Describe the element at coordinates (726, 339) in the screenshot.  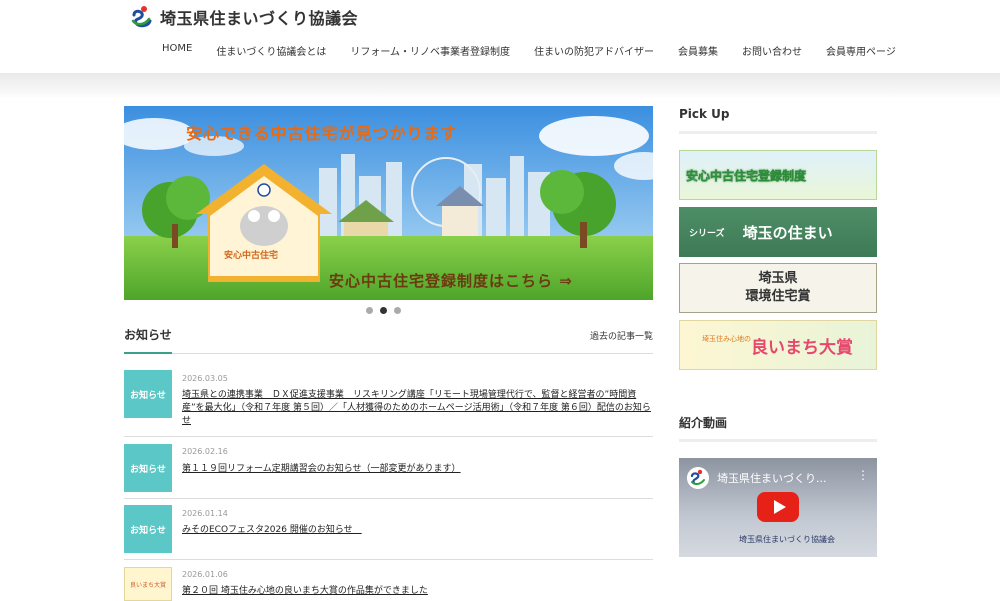
I see `banner-tagline: 埼玉住み心地の` at that location.